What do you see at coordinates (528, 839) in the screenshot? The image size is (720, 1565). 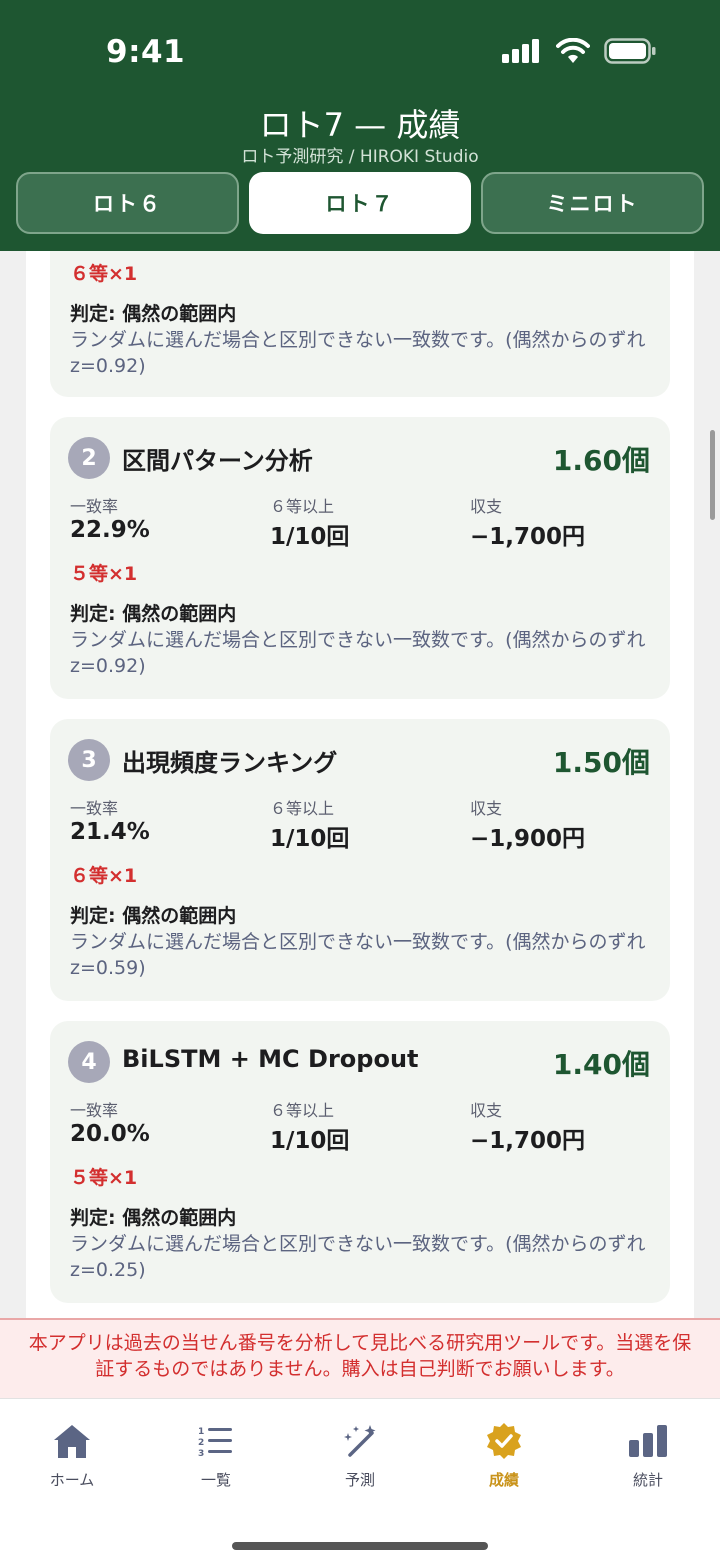 I see `balance-value: −1,900円` at bounding box center [528, 839].